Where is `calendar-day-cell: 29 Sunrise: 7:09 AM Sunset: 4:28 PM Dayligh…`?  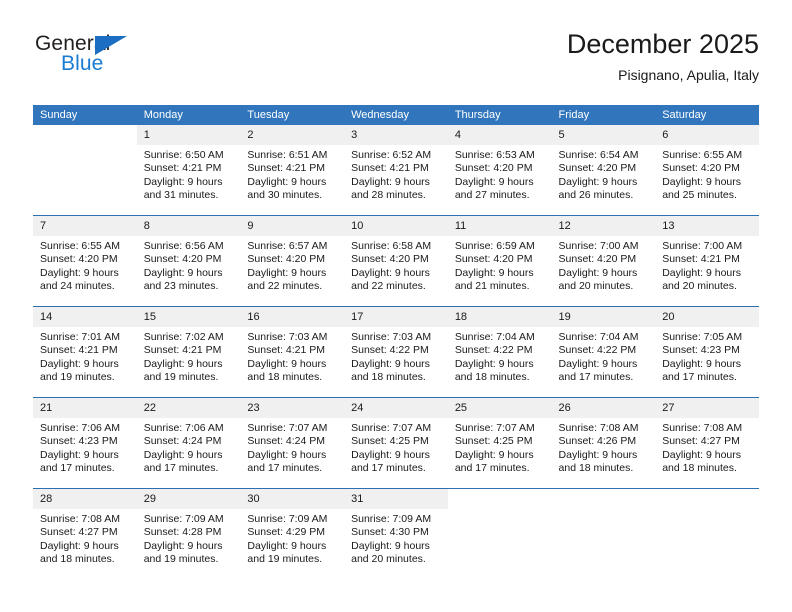
calendar-day-cell: 29 Sunrise: 7:09 AM Sunset: 4:28 PM Dayligh… is located at coordinates (188, 533).